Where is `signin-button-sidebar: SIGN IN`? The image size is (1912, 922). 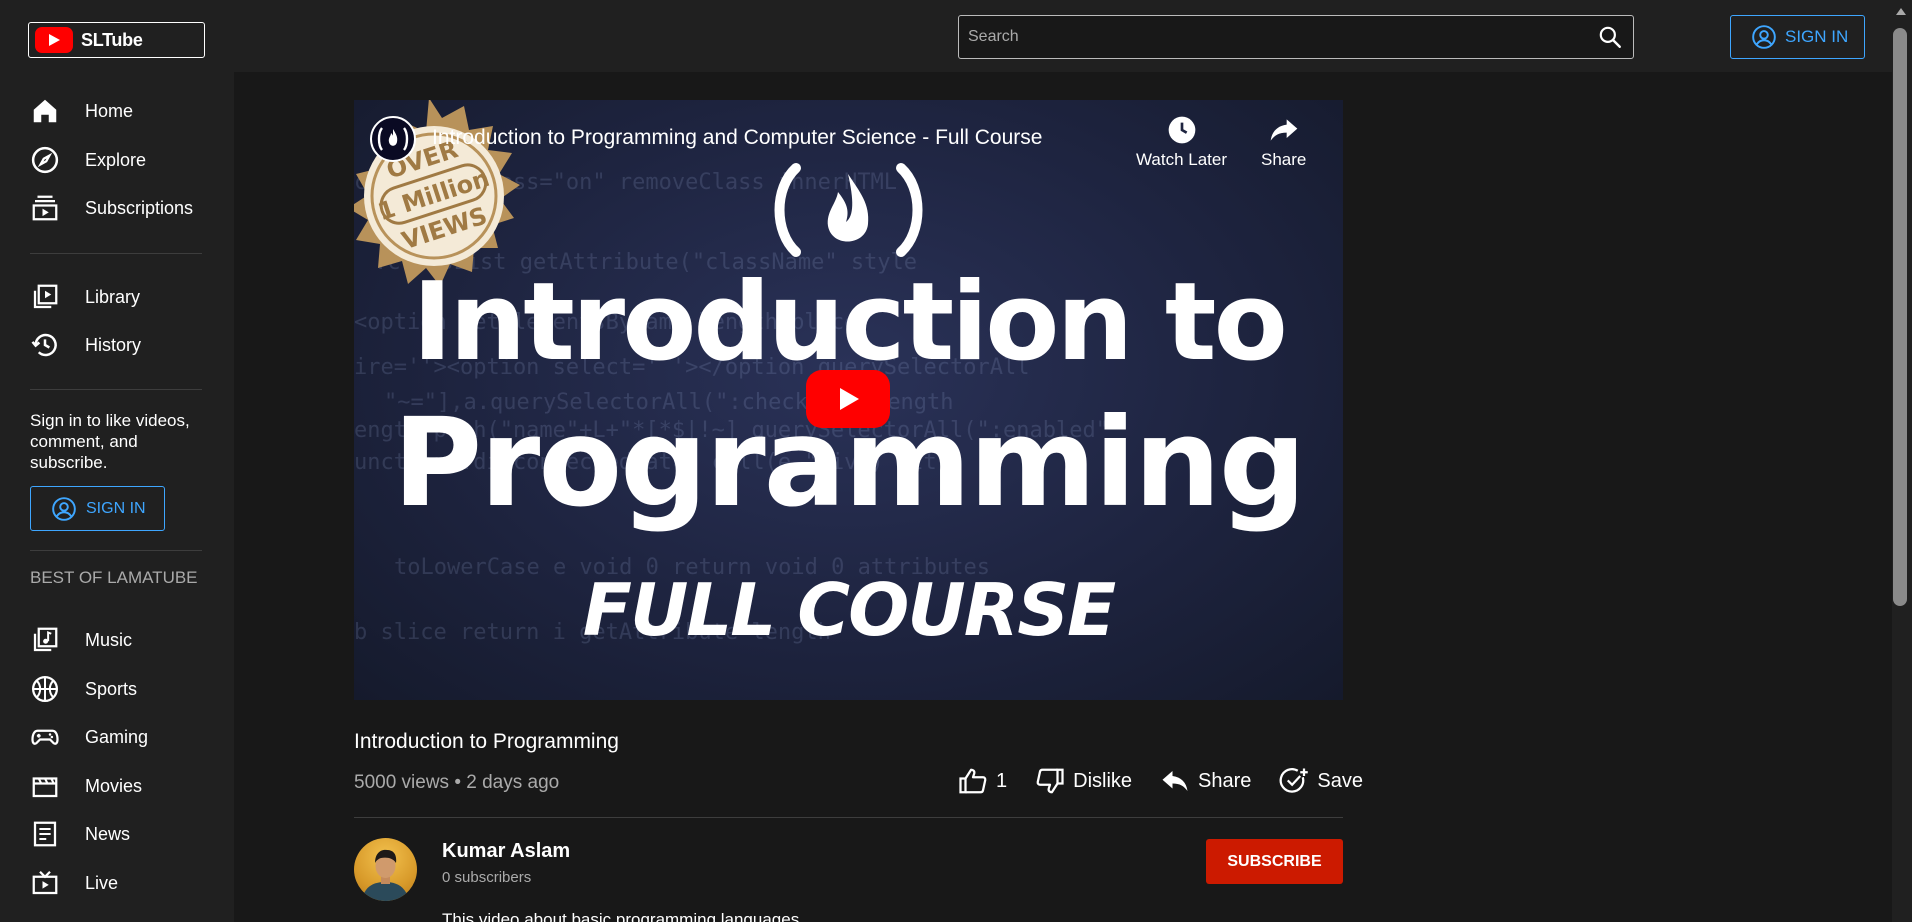 signin-button-sidebar: SIGN IN is located at coordinates (97, 508).